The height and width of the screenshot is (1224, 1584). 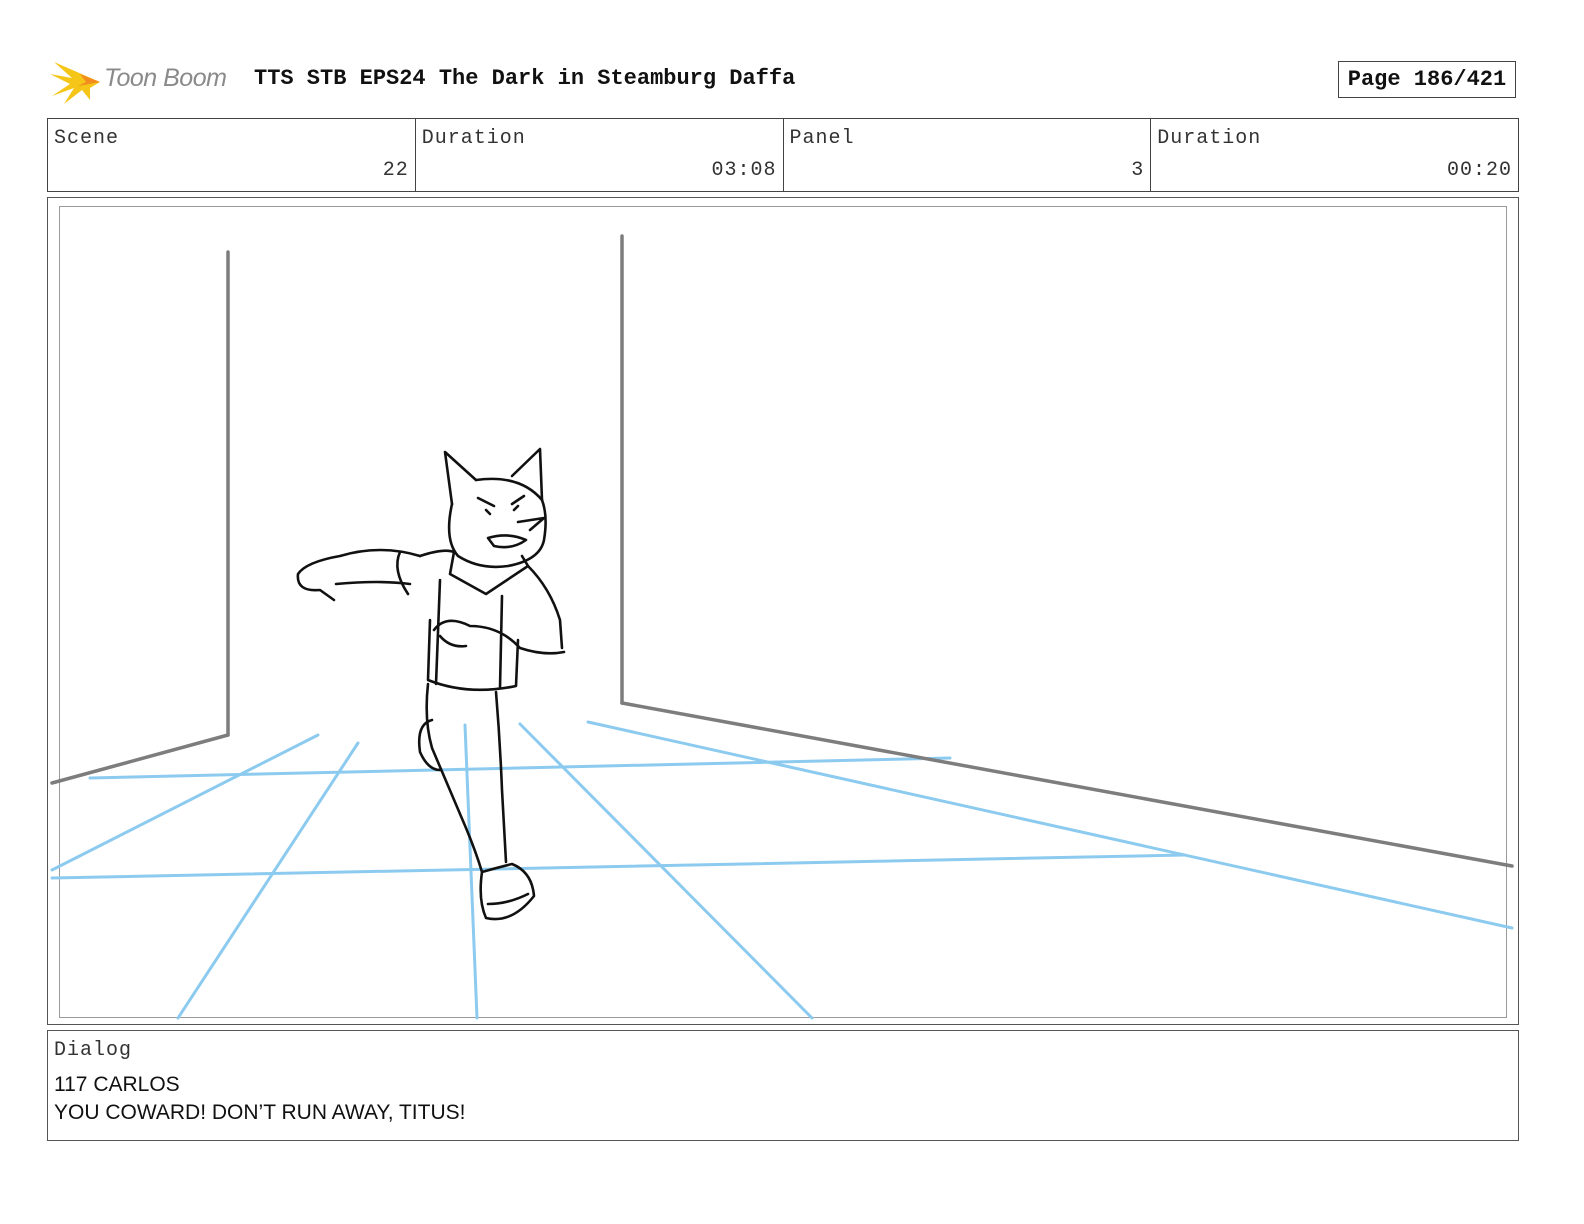 What do you see at coordinates (1138, 170) in the screenshot?
I see `panel-value: 3` at bounding box center [1138, 170].